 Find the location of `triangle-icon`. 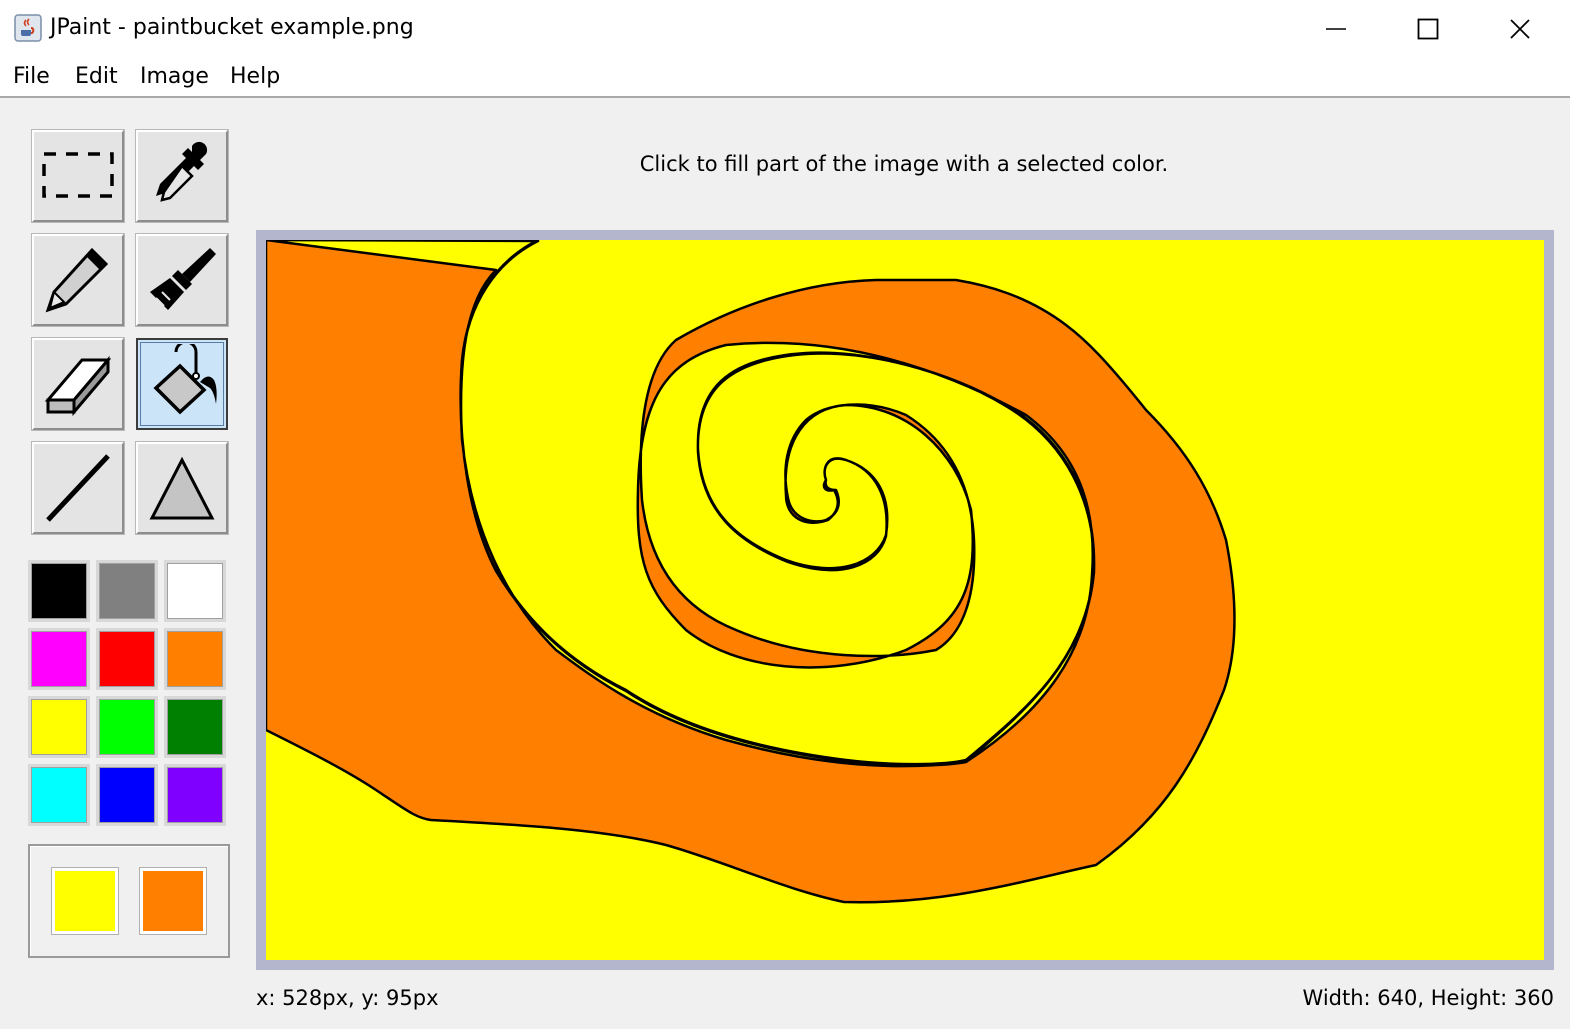

triangle-icon is located at coordinates (182, 488).